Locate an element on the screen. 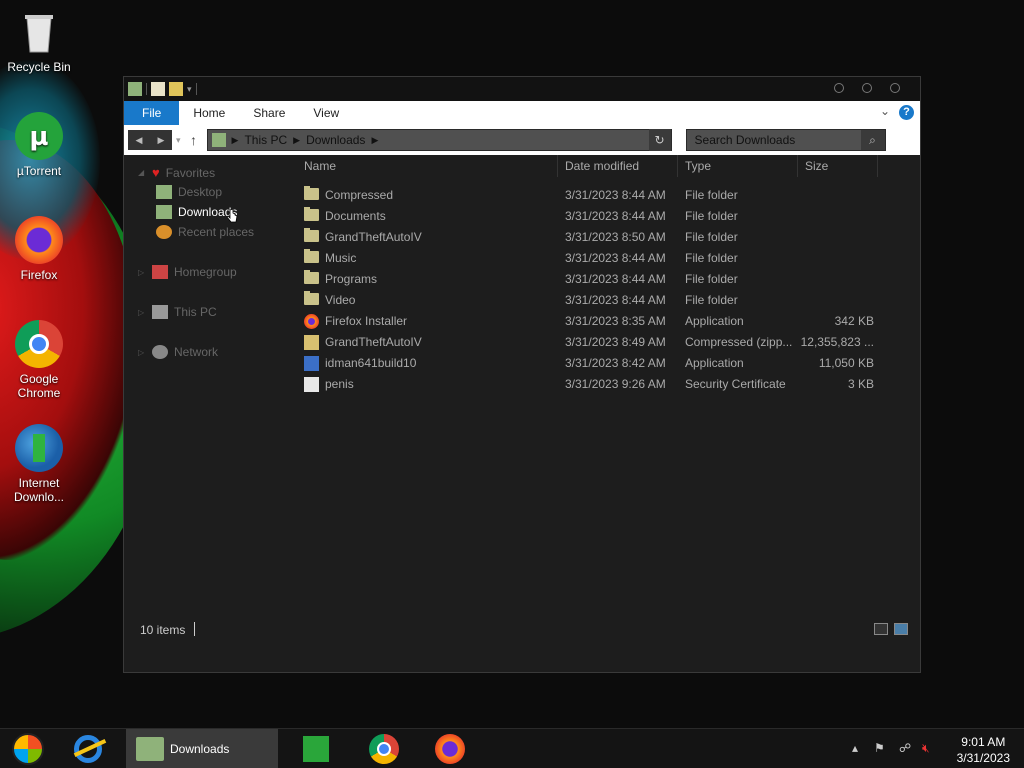 Image resolution: width=1024 pixels, height=768 pixels. minimize-button is located at coordinates (839, 88).